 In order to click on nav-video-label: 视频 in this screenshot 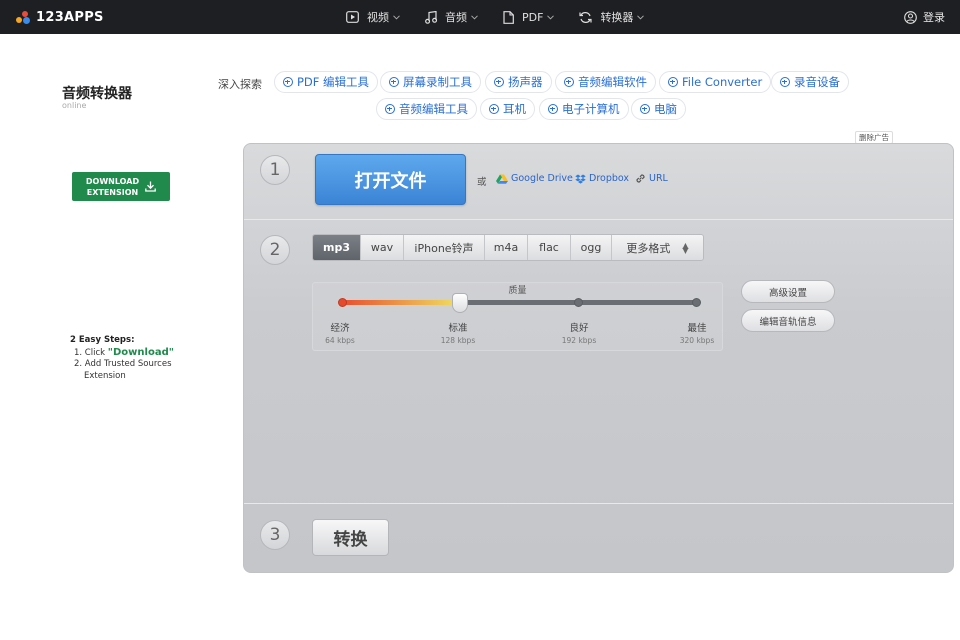, I will do `click(378, 17)`.